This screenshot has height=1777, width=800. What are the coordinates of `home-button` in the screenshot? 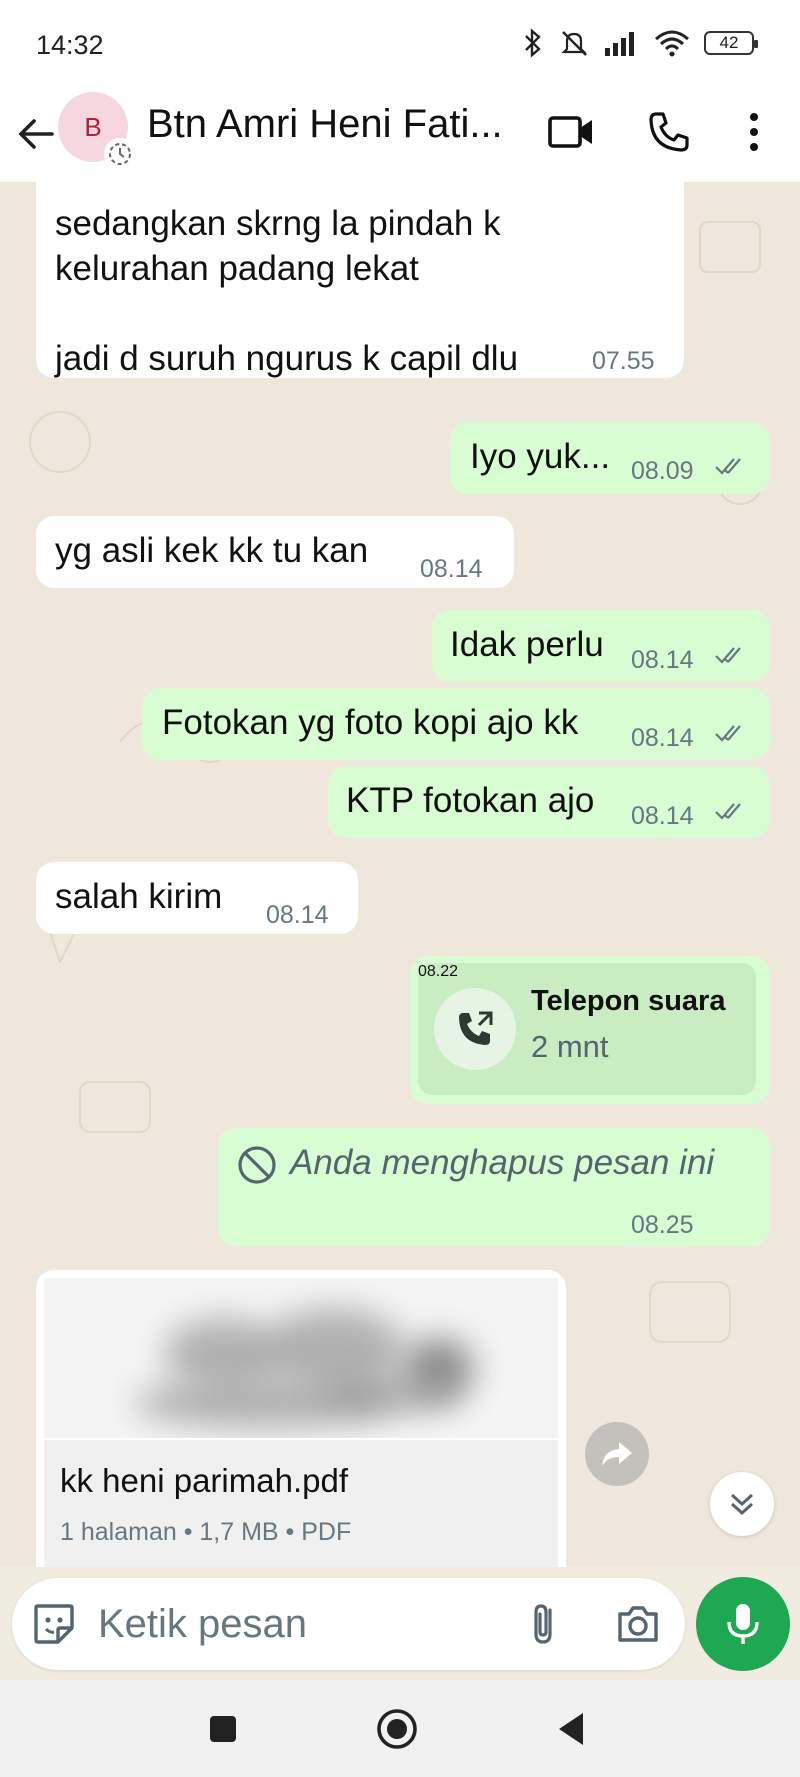 It's located at (397, 1729).